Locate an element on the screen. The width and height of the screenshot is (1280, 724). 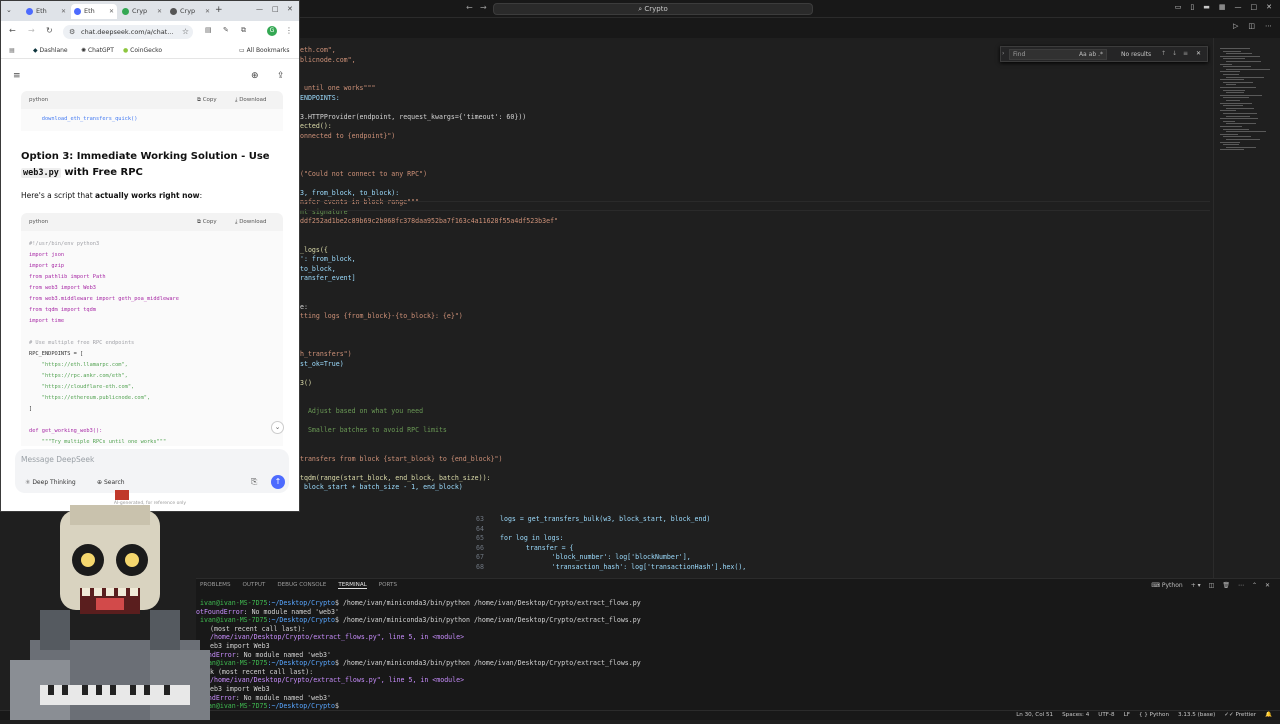
layout-customize-icon: ▦ is located at coordinates (1222, 7).